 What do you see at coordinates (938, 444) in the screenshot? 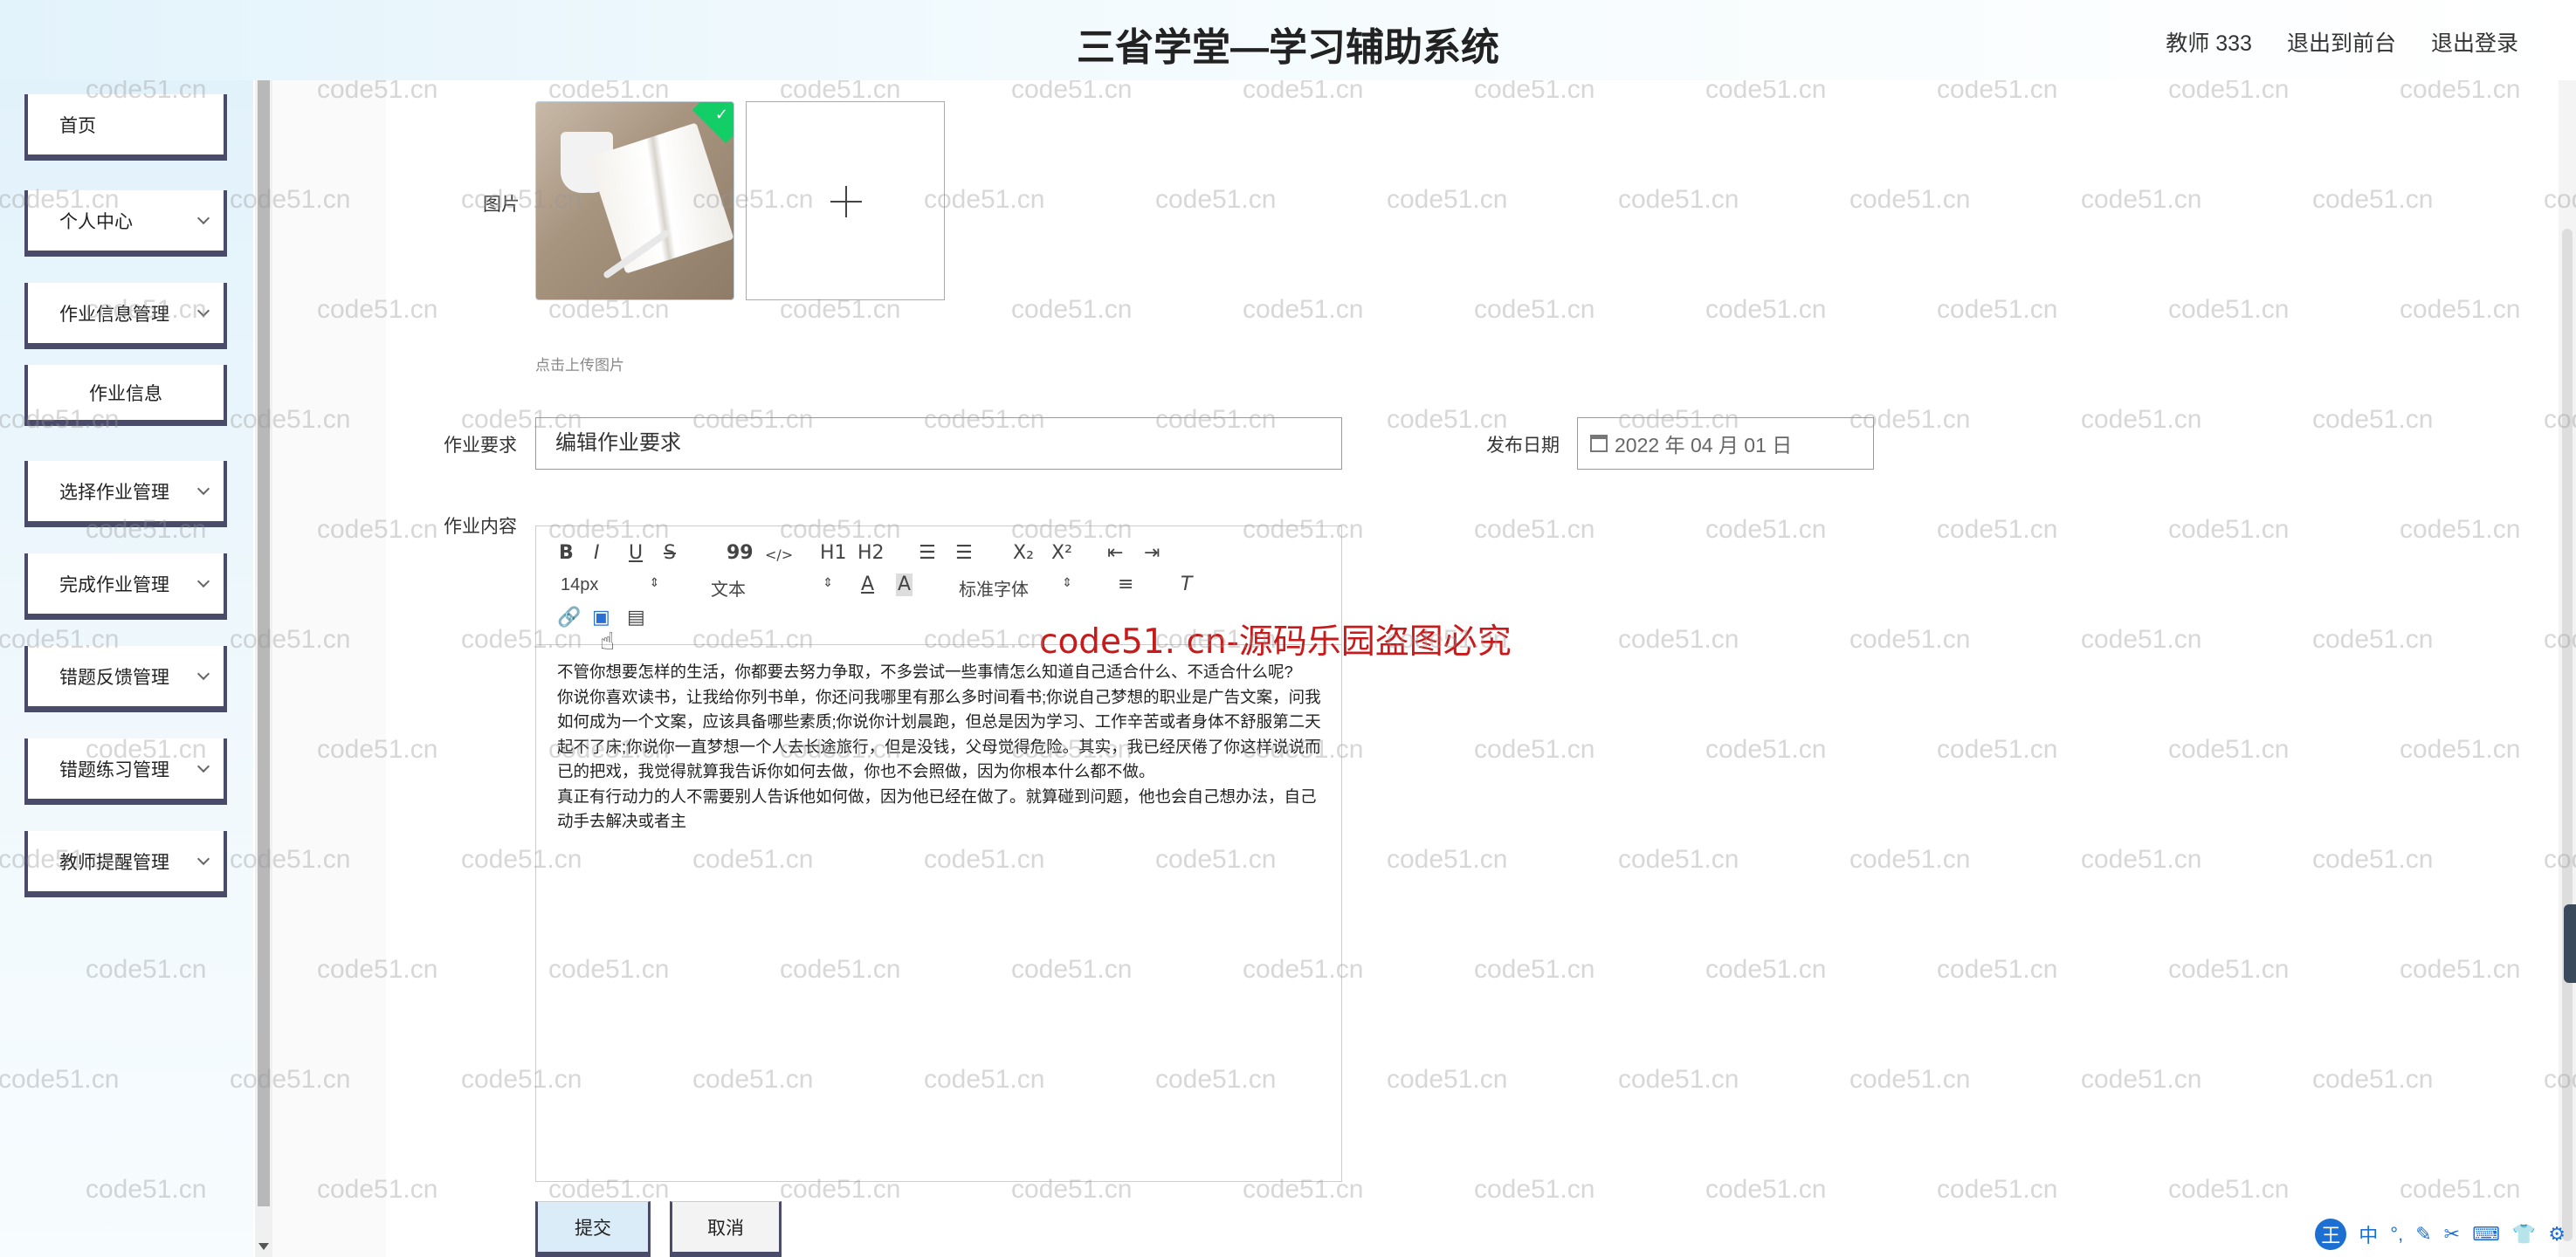
I see `requirement-input: 编辑作业要求` at bounding box center [938, 444].